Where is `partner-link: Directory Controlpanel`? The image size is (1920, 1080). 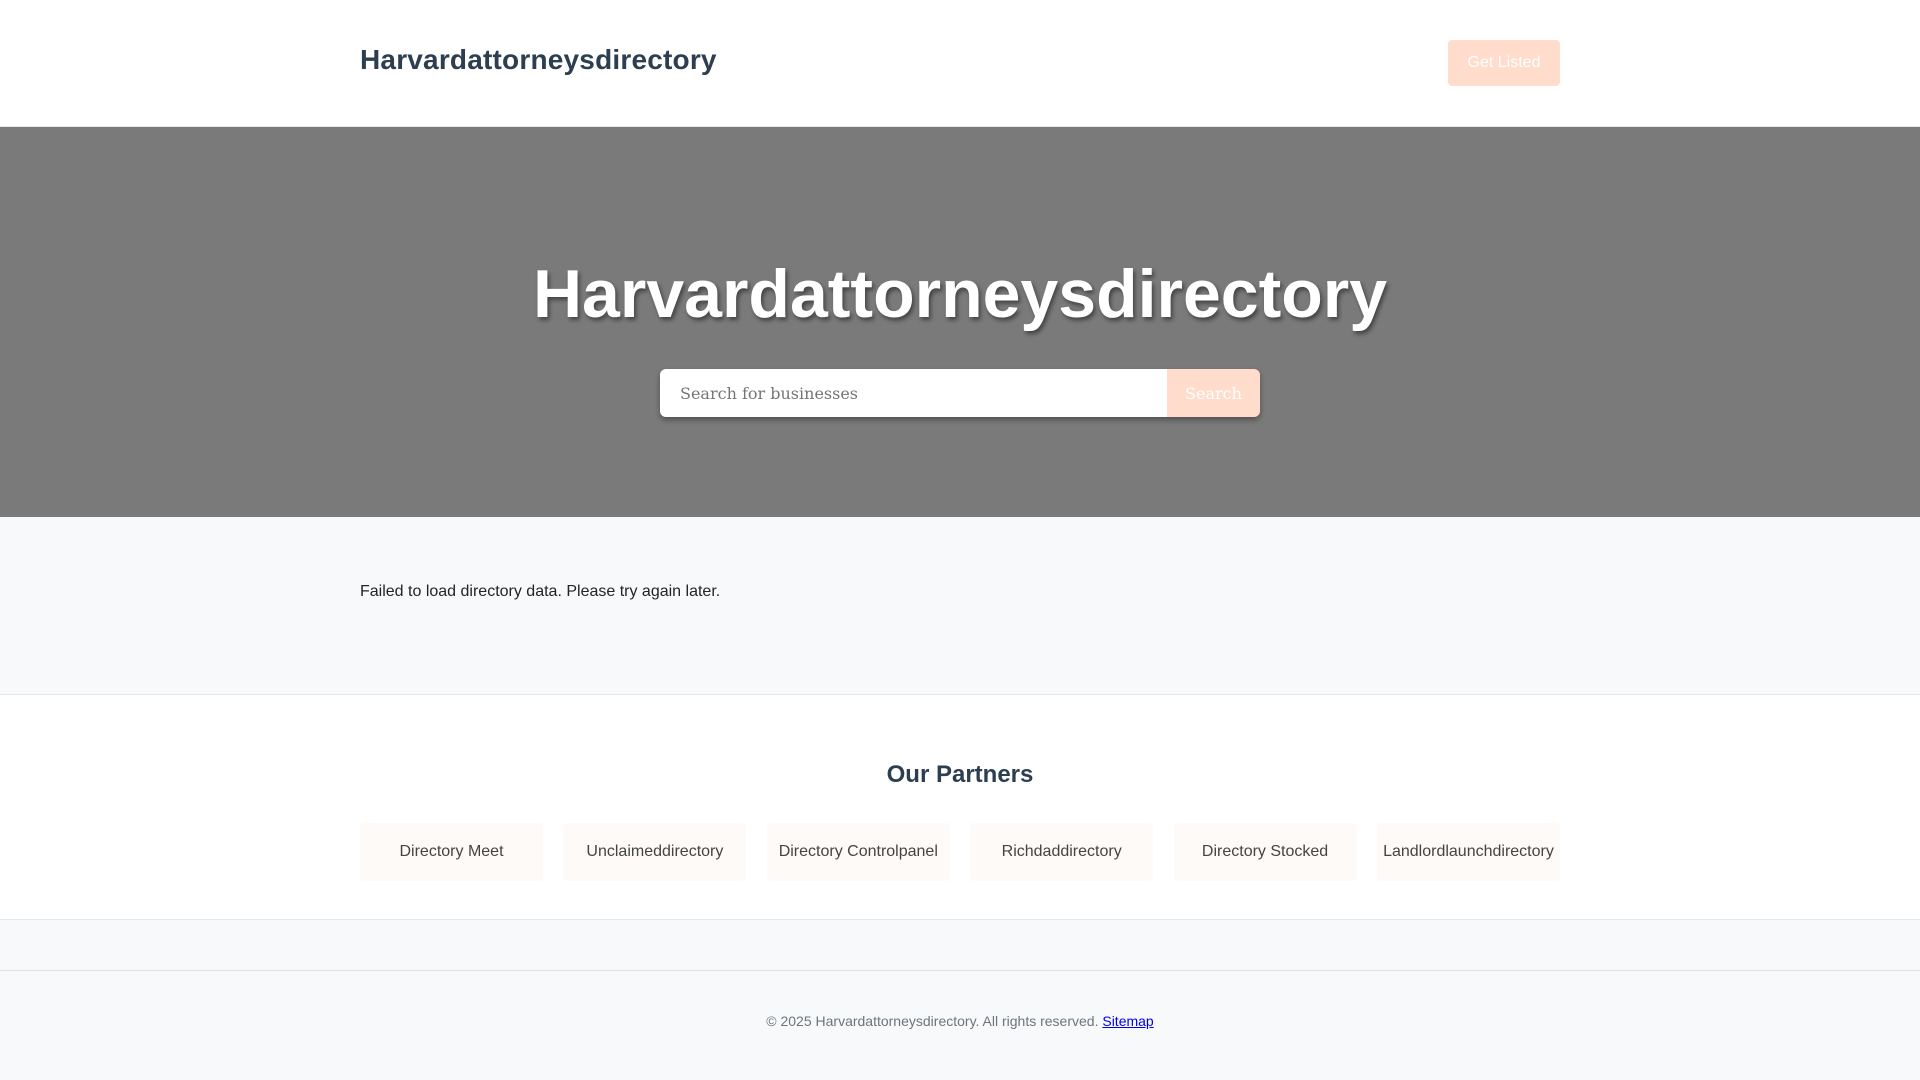 partner-link: Directory Controlpanel is located at coordinates (858, 852).